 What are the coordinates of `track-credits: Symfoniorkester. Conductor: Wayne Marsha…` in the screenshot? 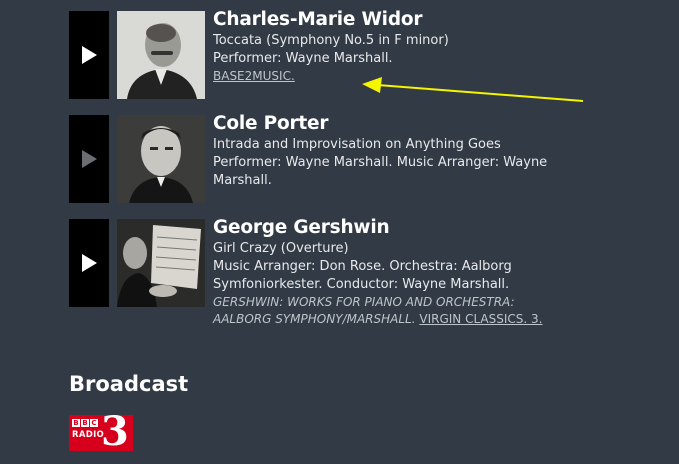 It's located at (361, 284).